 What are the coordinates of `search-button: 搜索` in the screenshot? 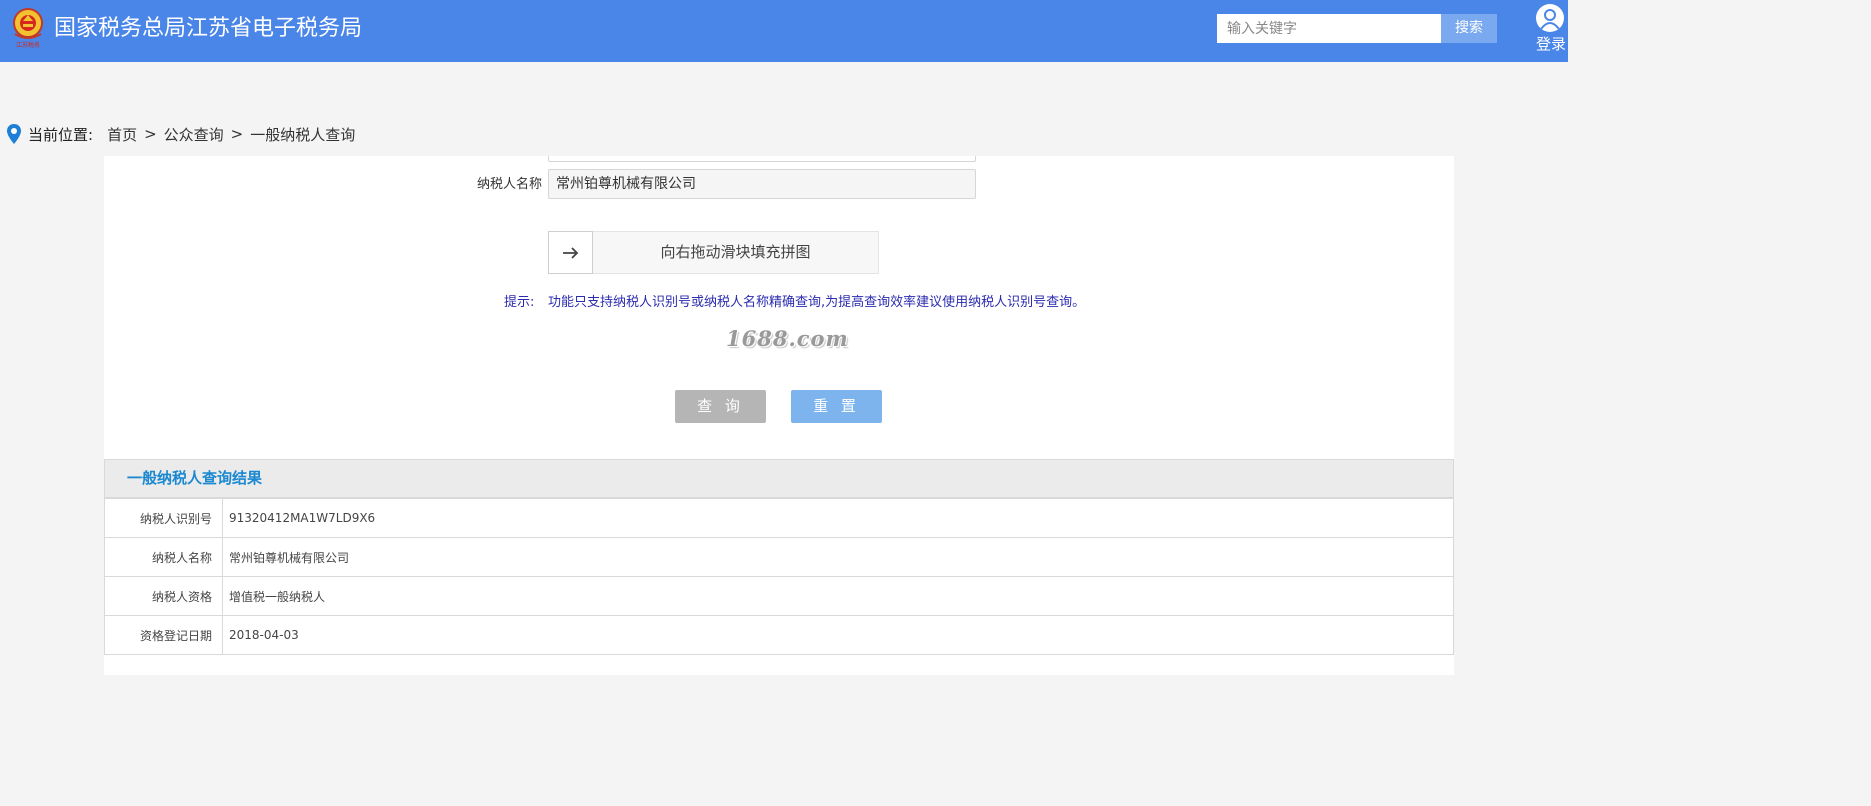 It's located at (1469, 28).